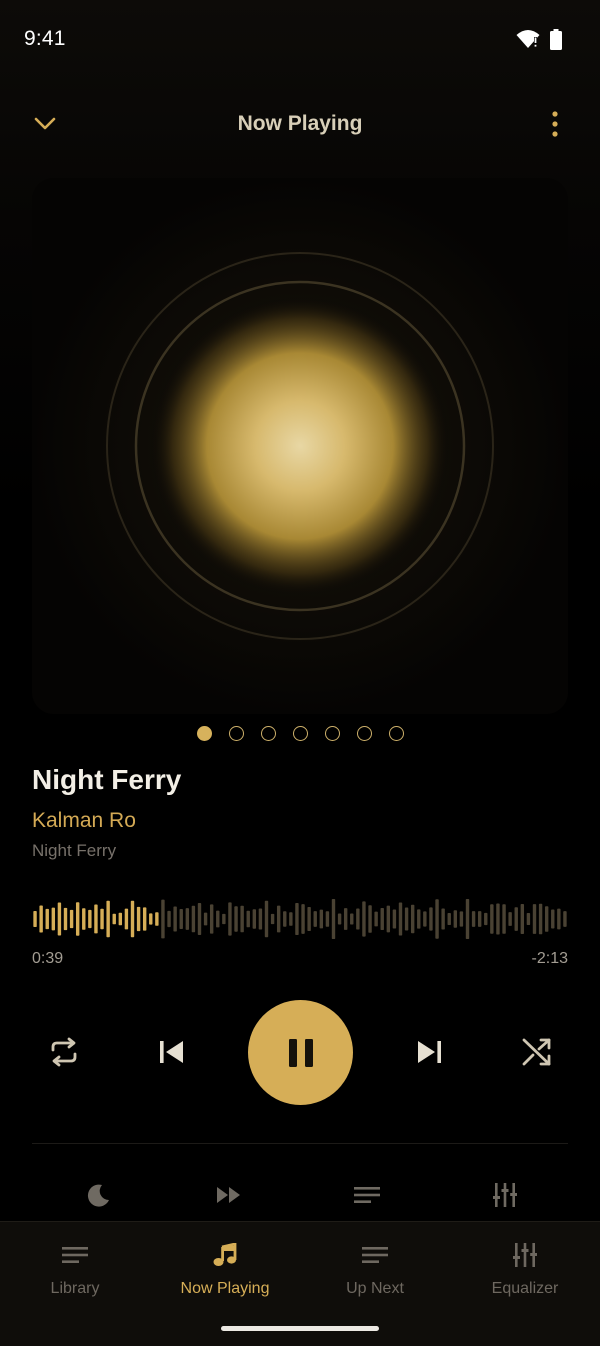 The image size is (600, 1346). I want to click on skip-next-icon, so click(429, 1052).